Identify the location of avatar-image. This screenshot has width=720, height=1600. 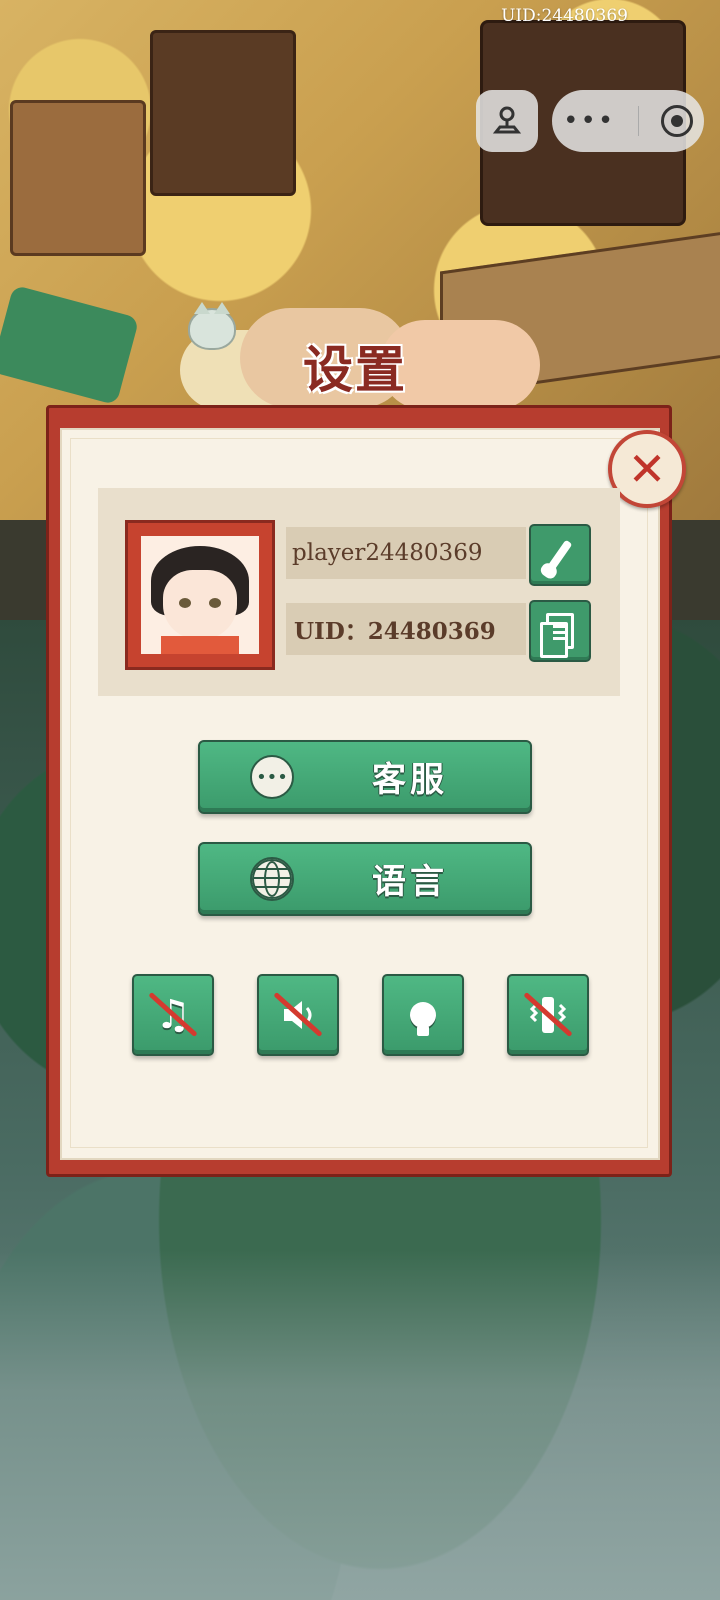
(200, 595).